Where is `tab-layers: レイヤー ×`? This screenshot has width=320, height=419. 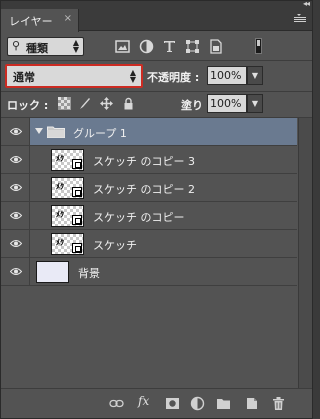 tab-layers: レイヤー × is located at coordinates (40, 20).